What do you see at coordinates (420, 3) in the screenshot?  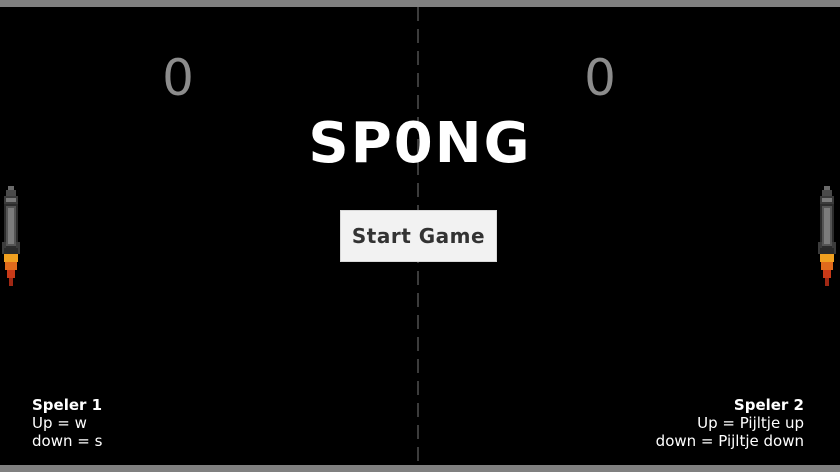 I see `top-wall` at bounding box center [420, 3].